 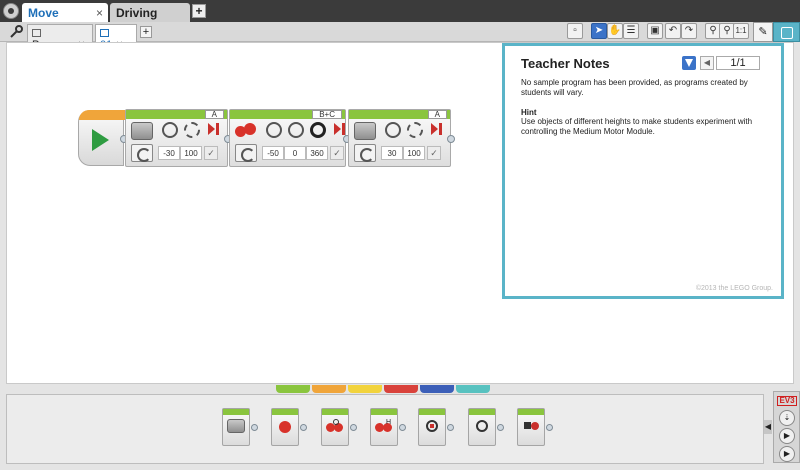 I want to click on large-motors-icon, so click(x=246, y=131).